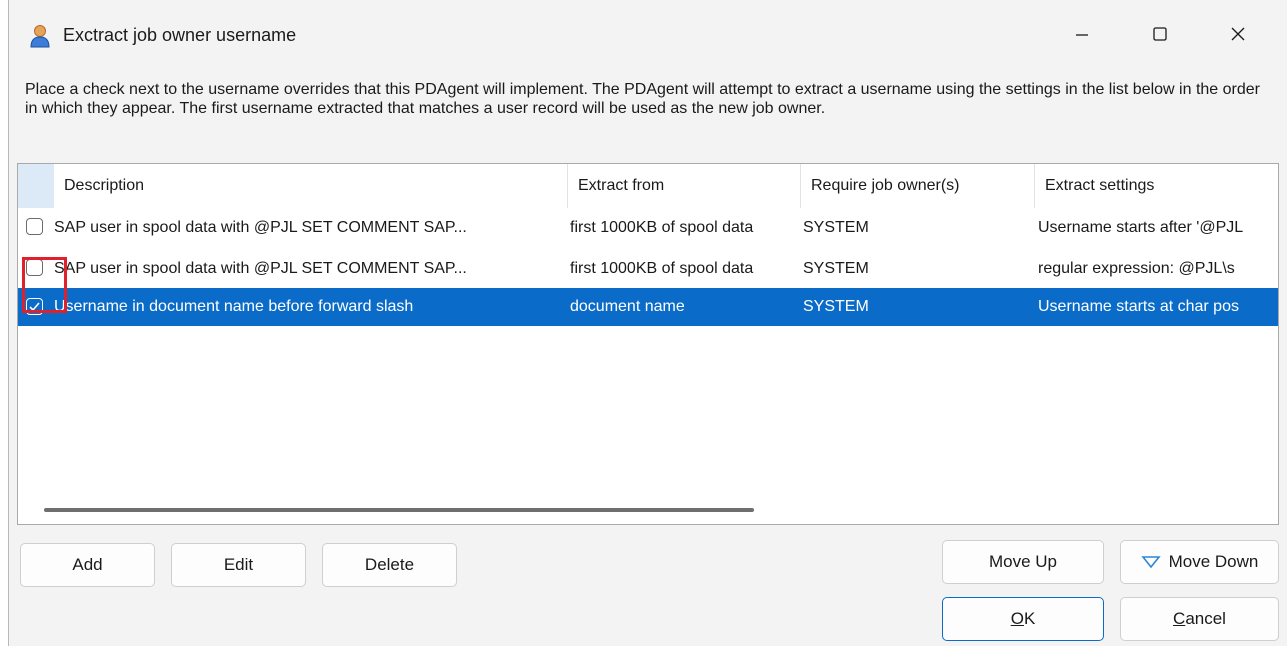 The height and width of the screenshot is (646, 1287). I want to click on close-icon, so click(1238, 34).